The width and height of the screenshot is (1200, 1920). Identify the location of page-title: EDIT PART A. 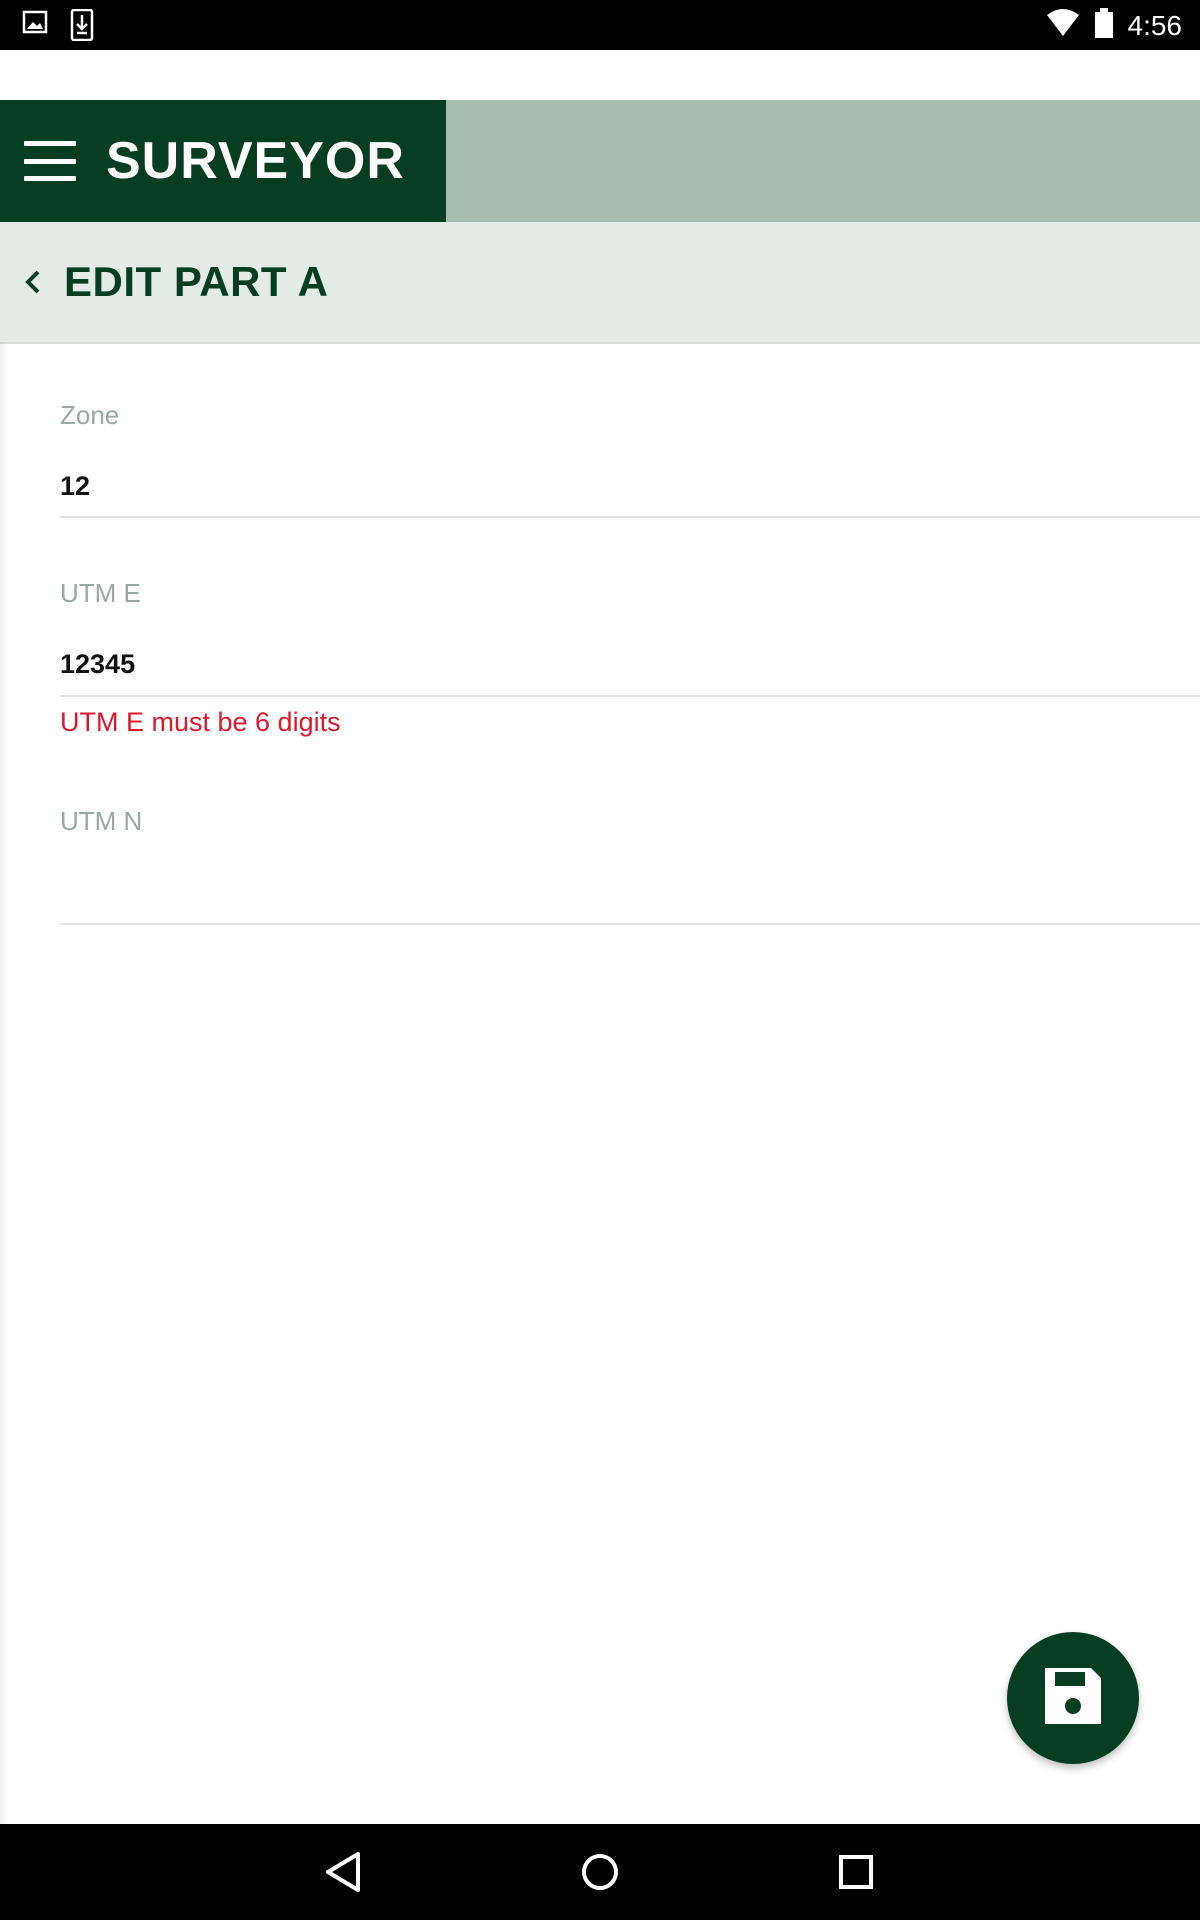
(196, 281).